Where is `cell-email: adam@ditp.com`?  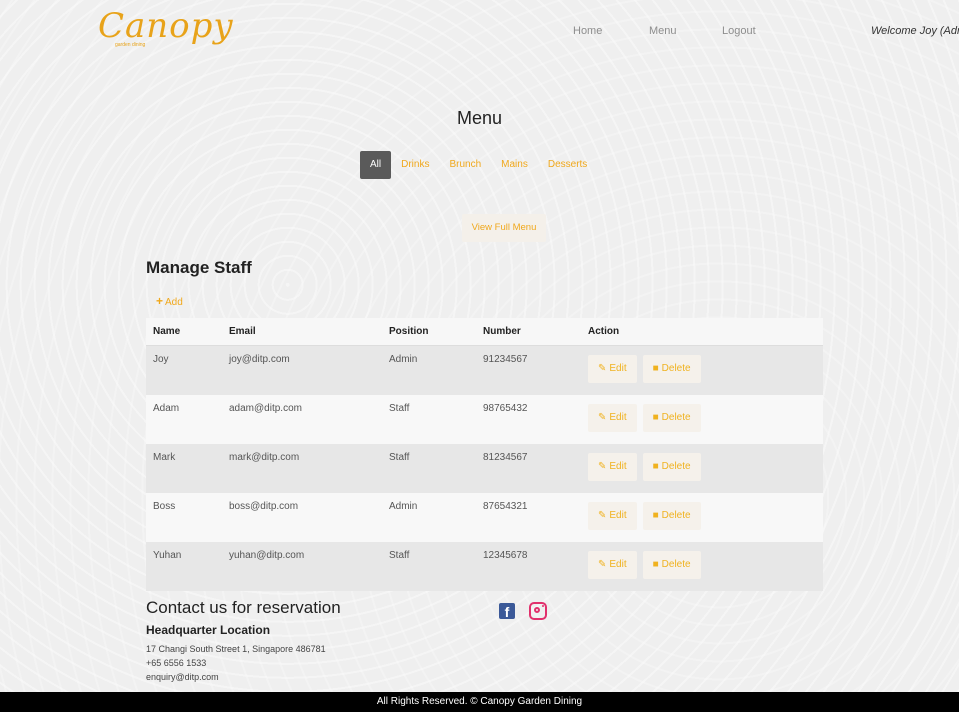
cell-email: adam@ditp.com is located at coordinates (302, 419).